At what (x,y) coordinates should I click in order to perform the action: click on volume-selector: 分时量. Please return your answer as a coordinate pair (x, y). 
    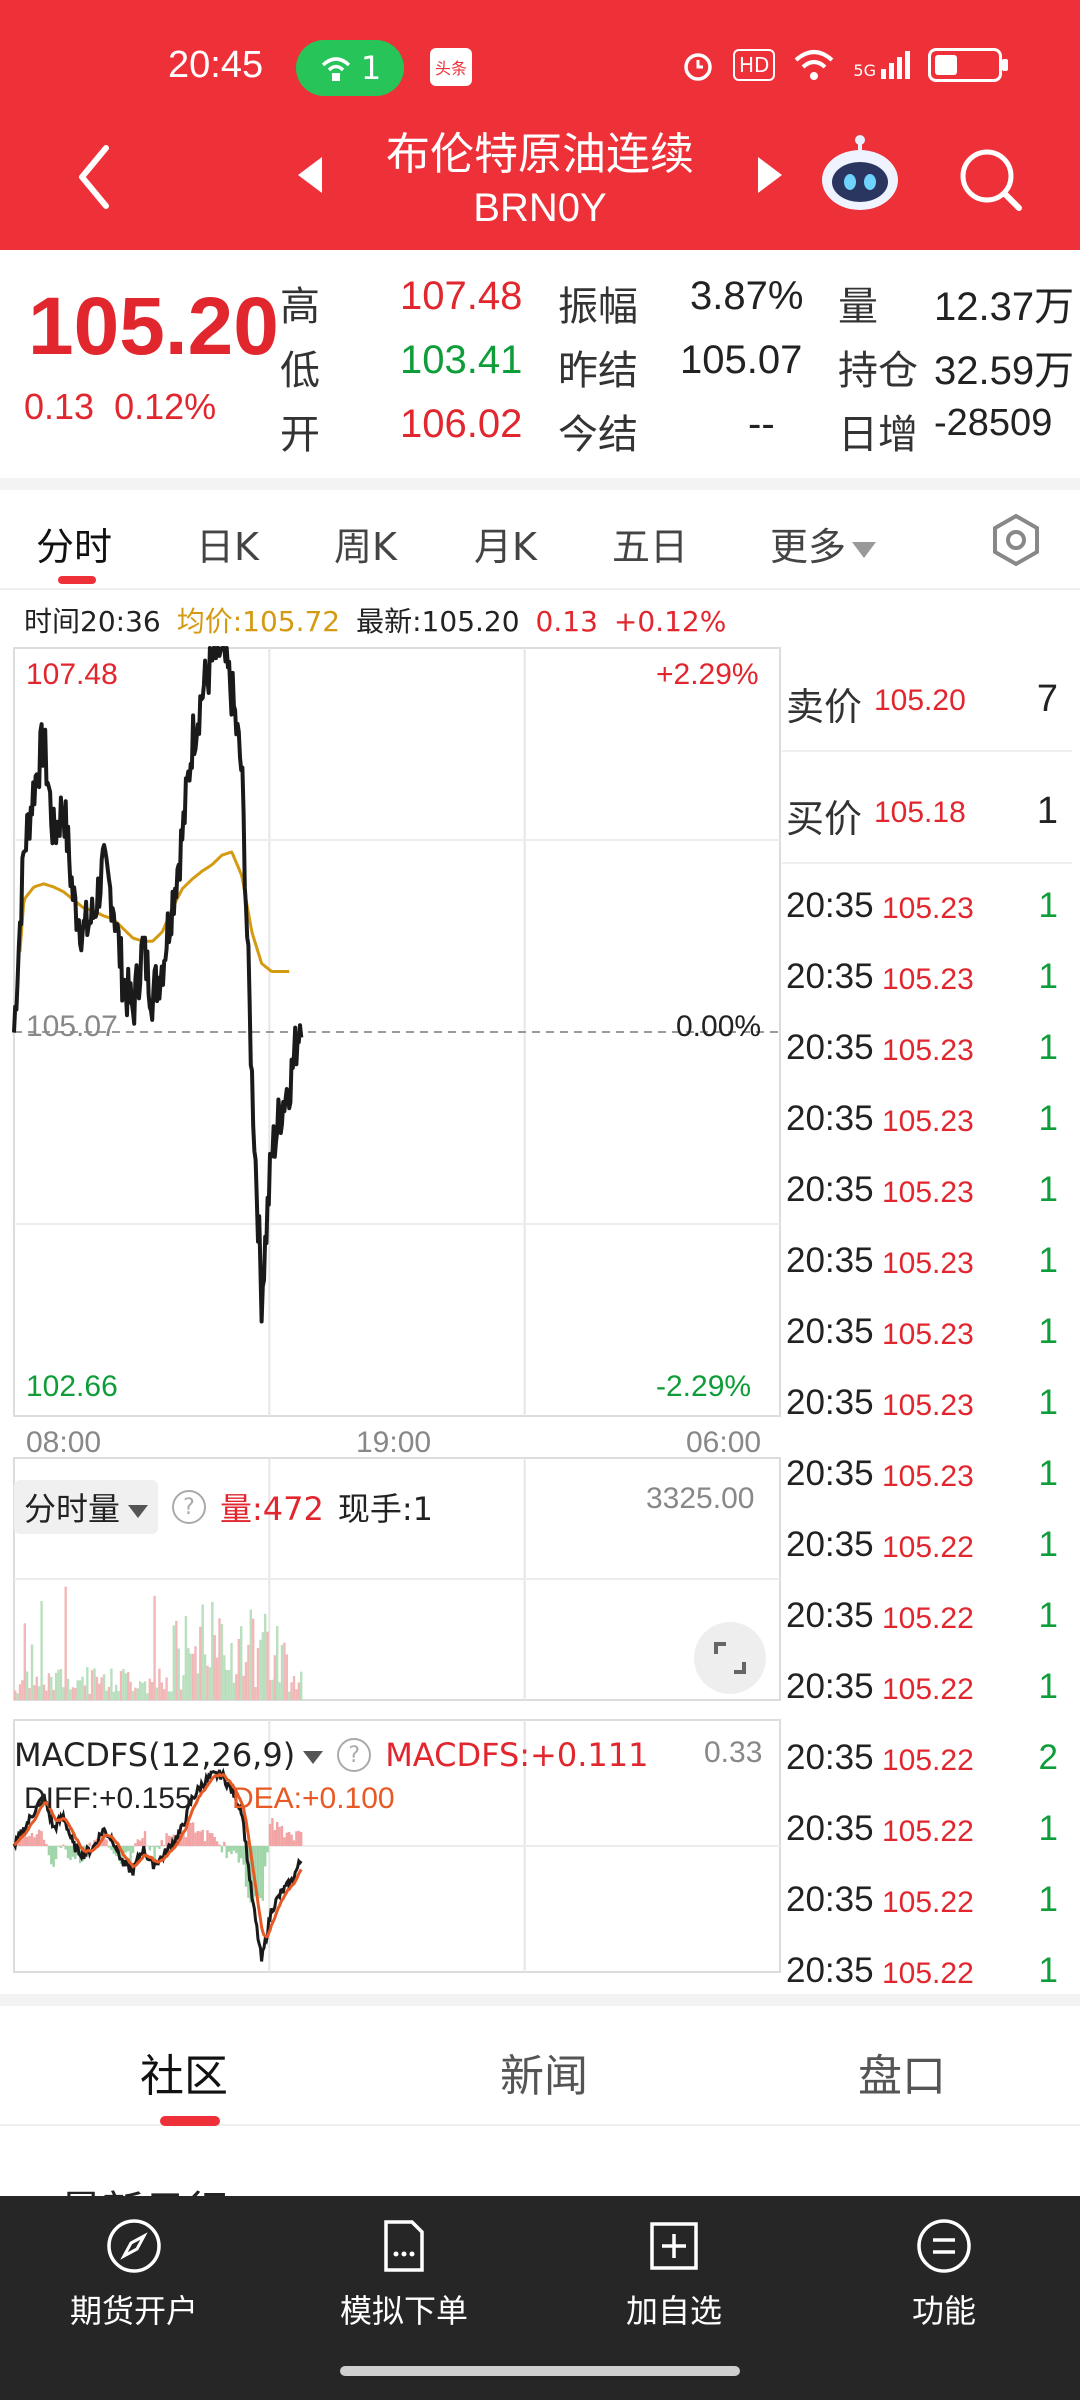
    Looking at the image, I should click on (86, 1507).